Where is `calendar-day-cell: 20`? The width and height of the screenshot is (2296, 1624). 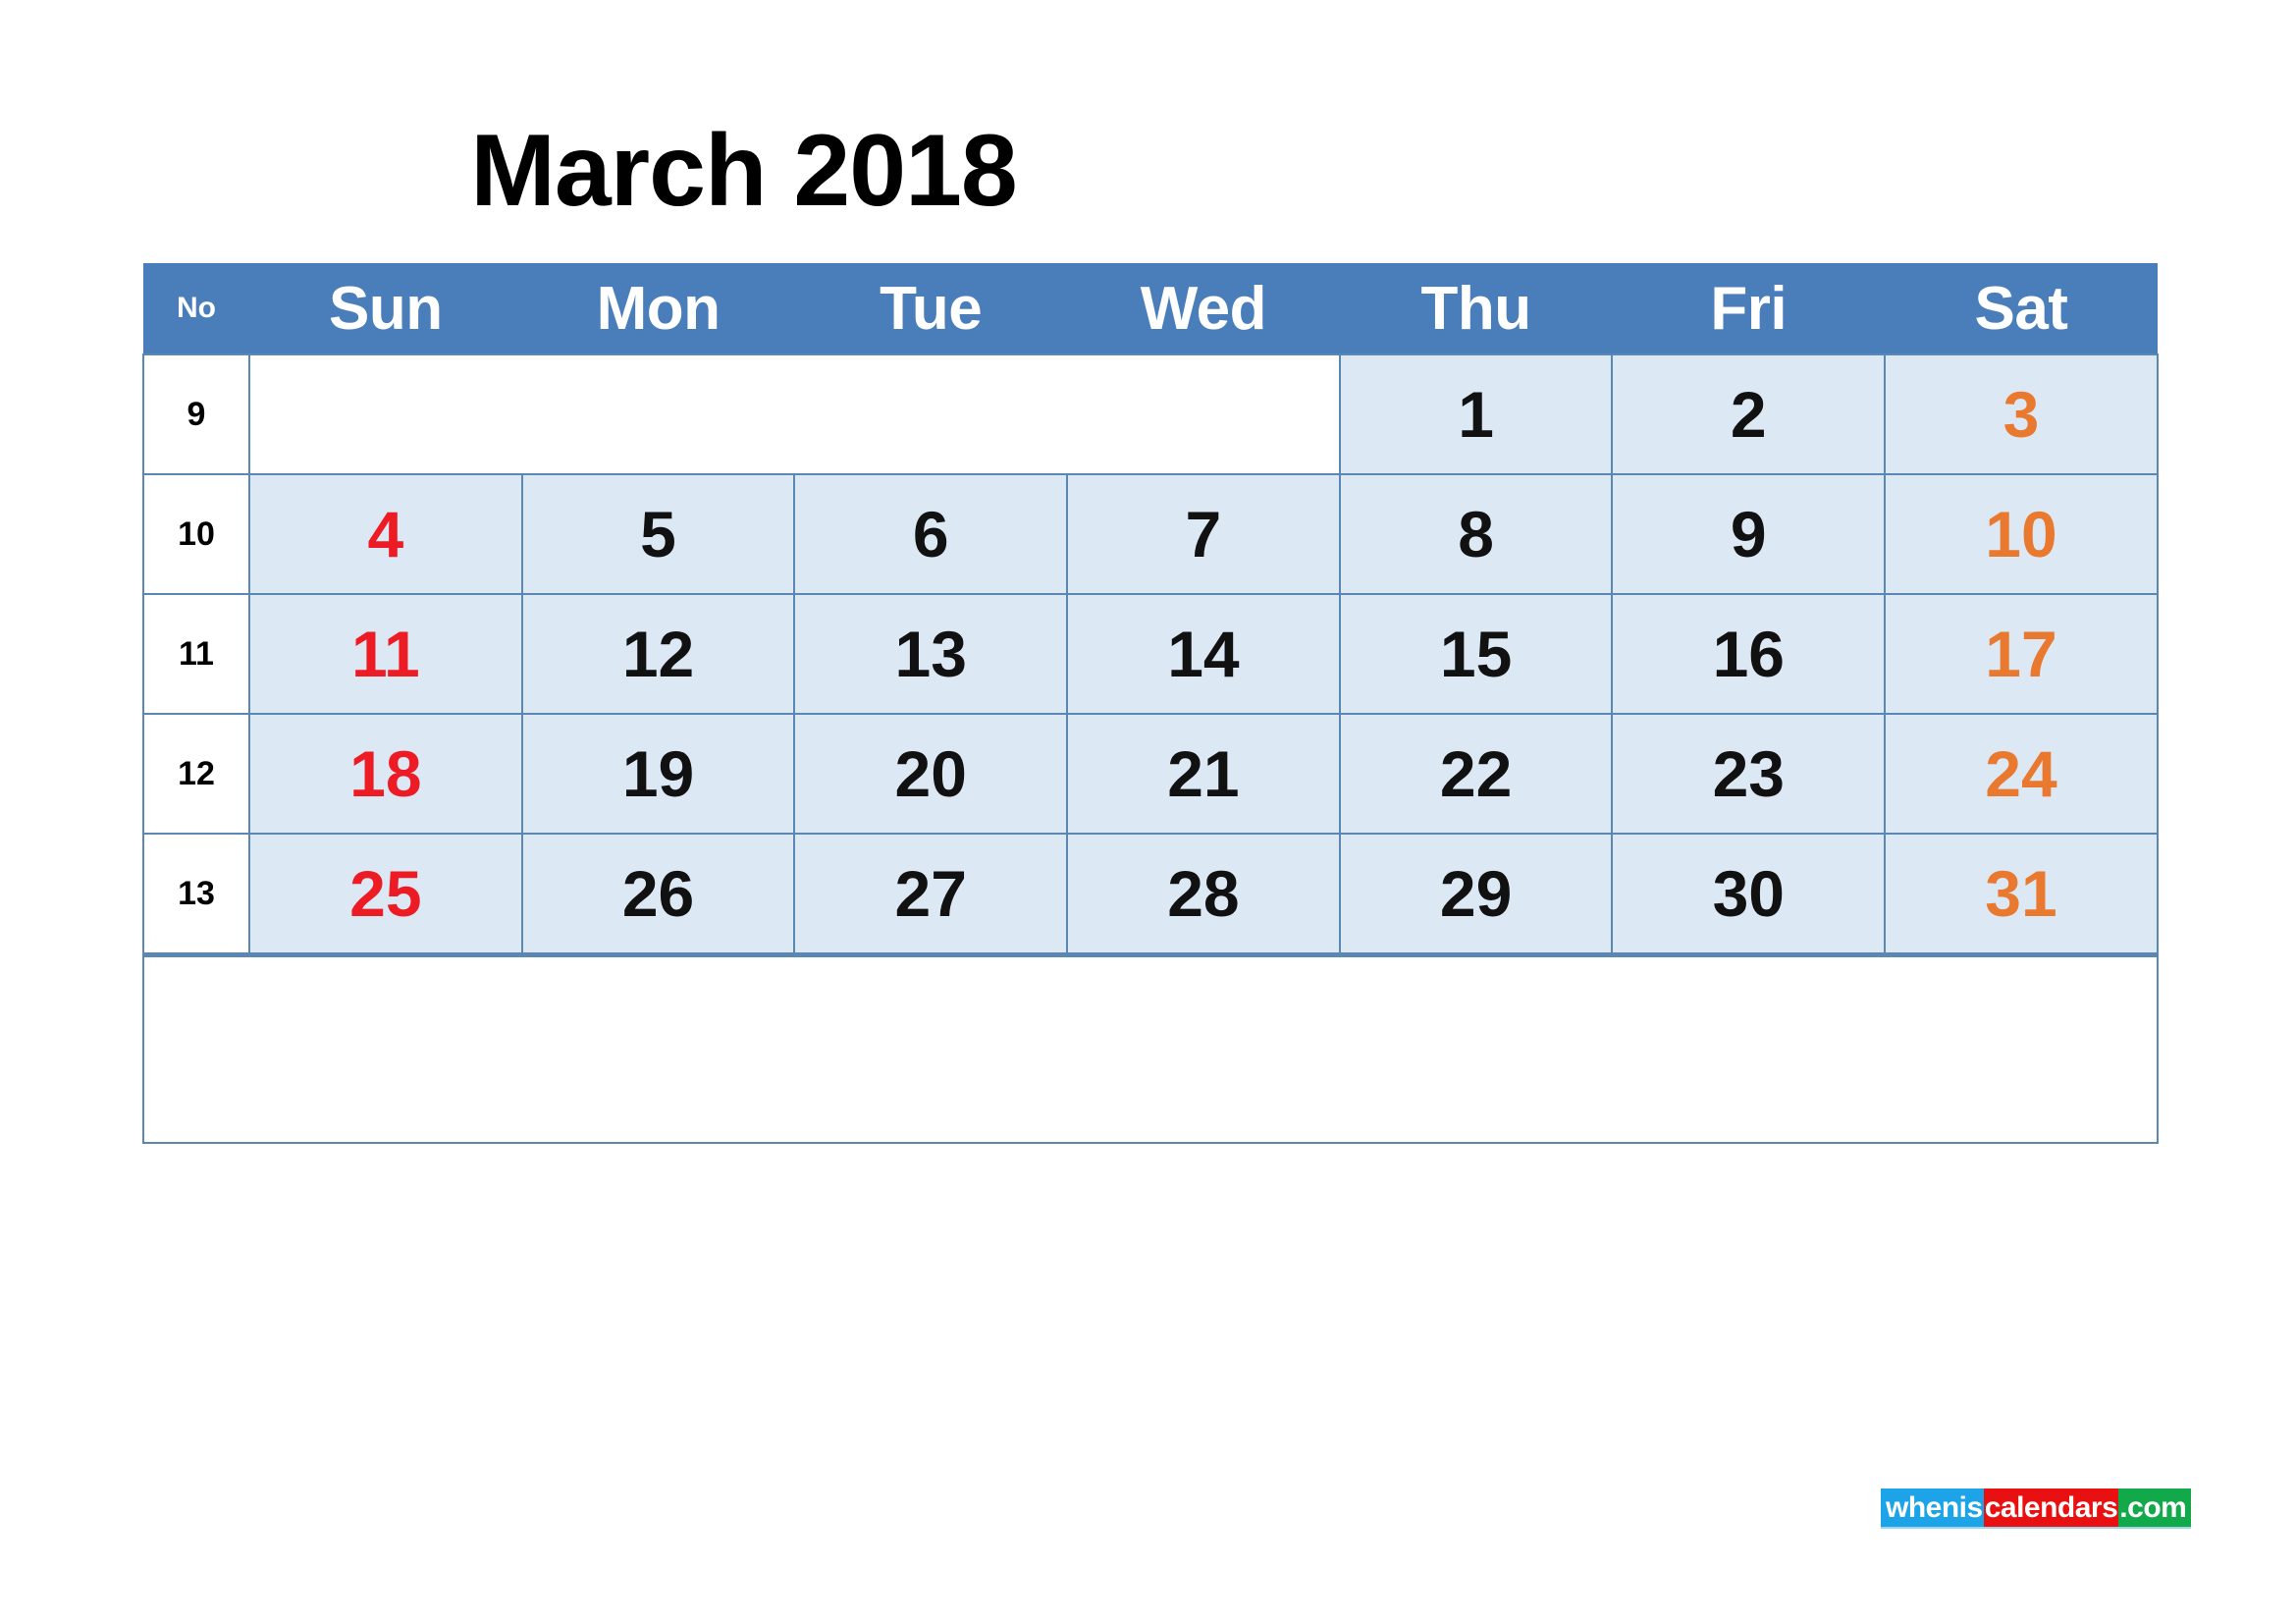 calendar-day-cell: 20 is located at coordinates (931, 774).